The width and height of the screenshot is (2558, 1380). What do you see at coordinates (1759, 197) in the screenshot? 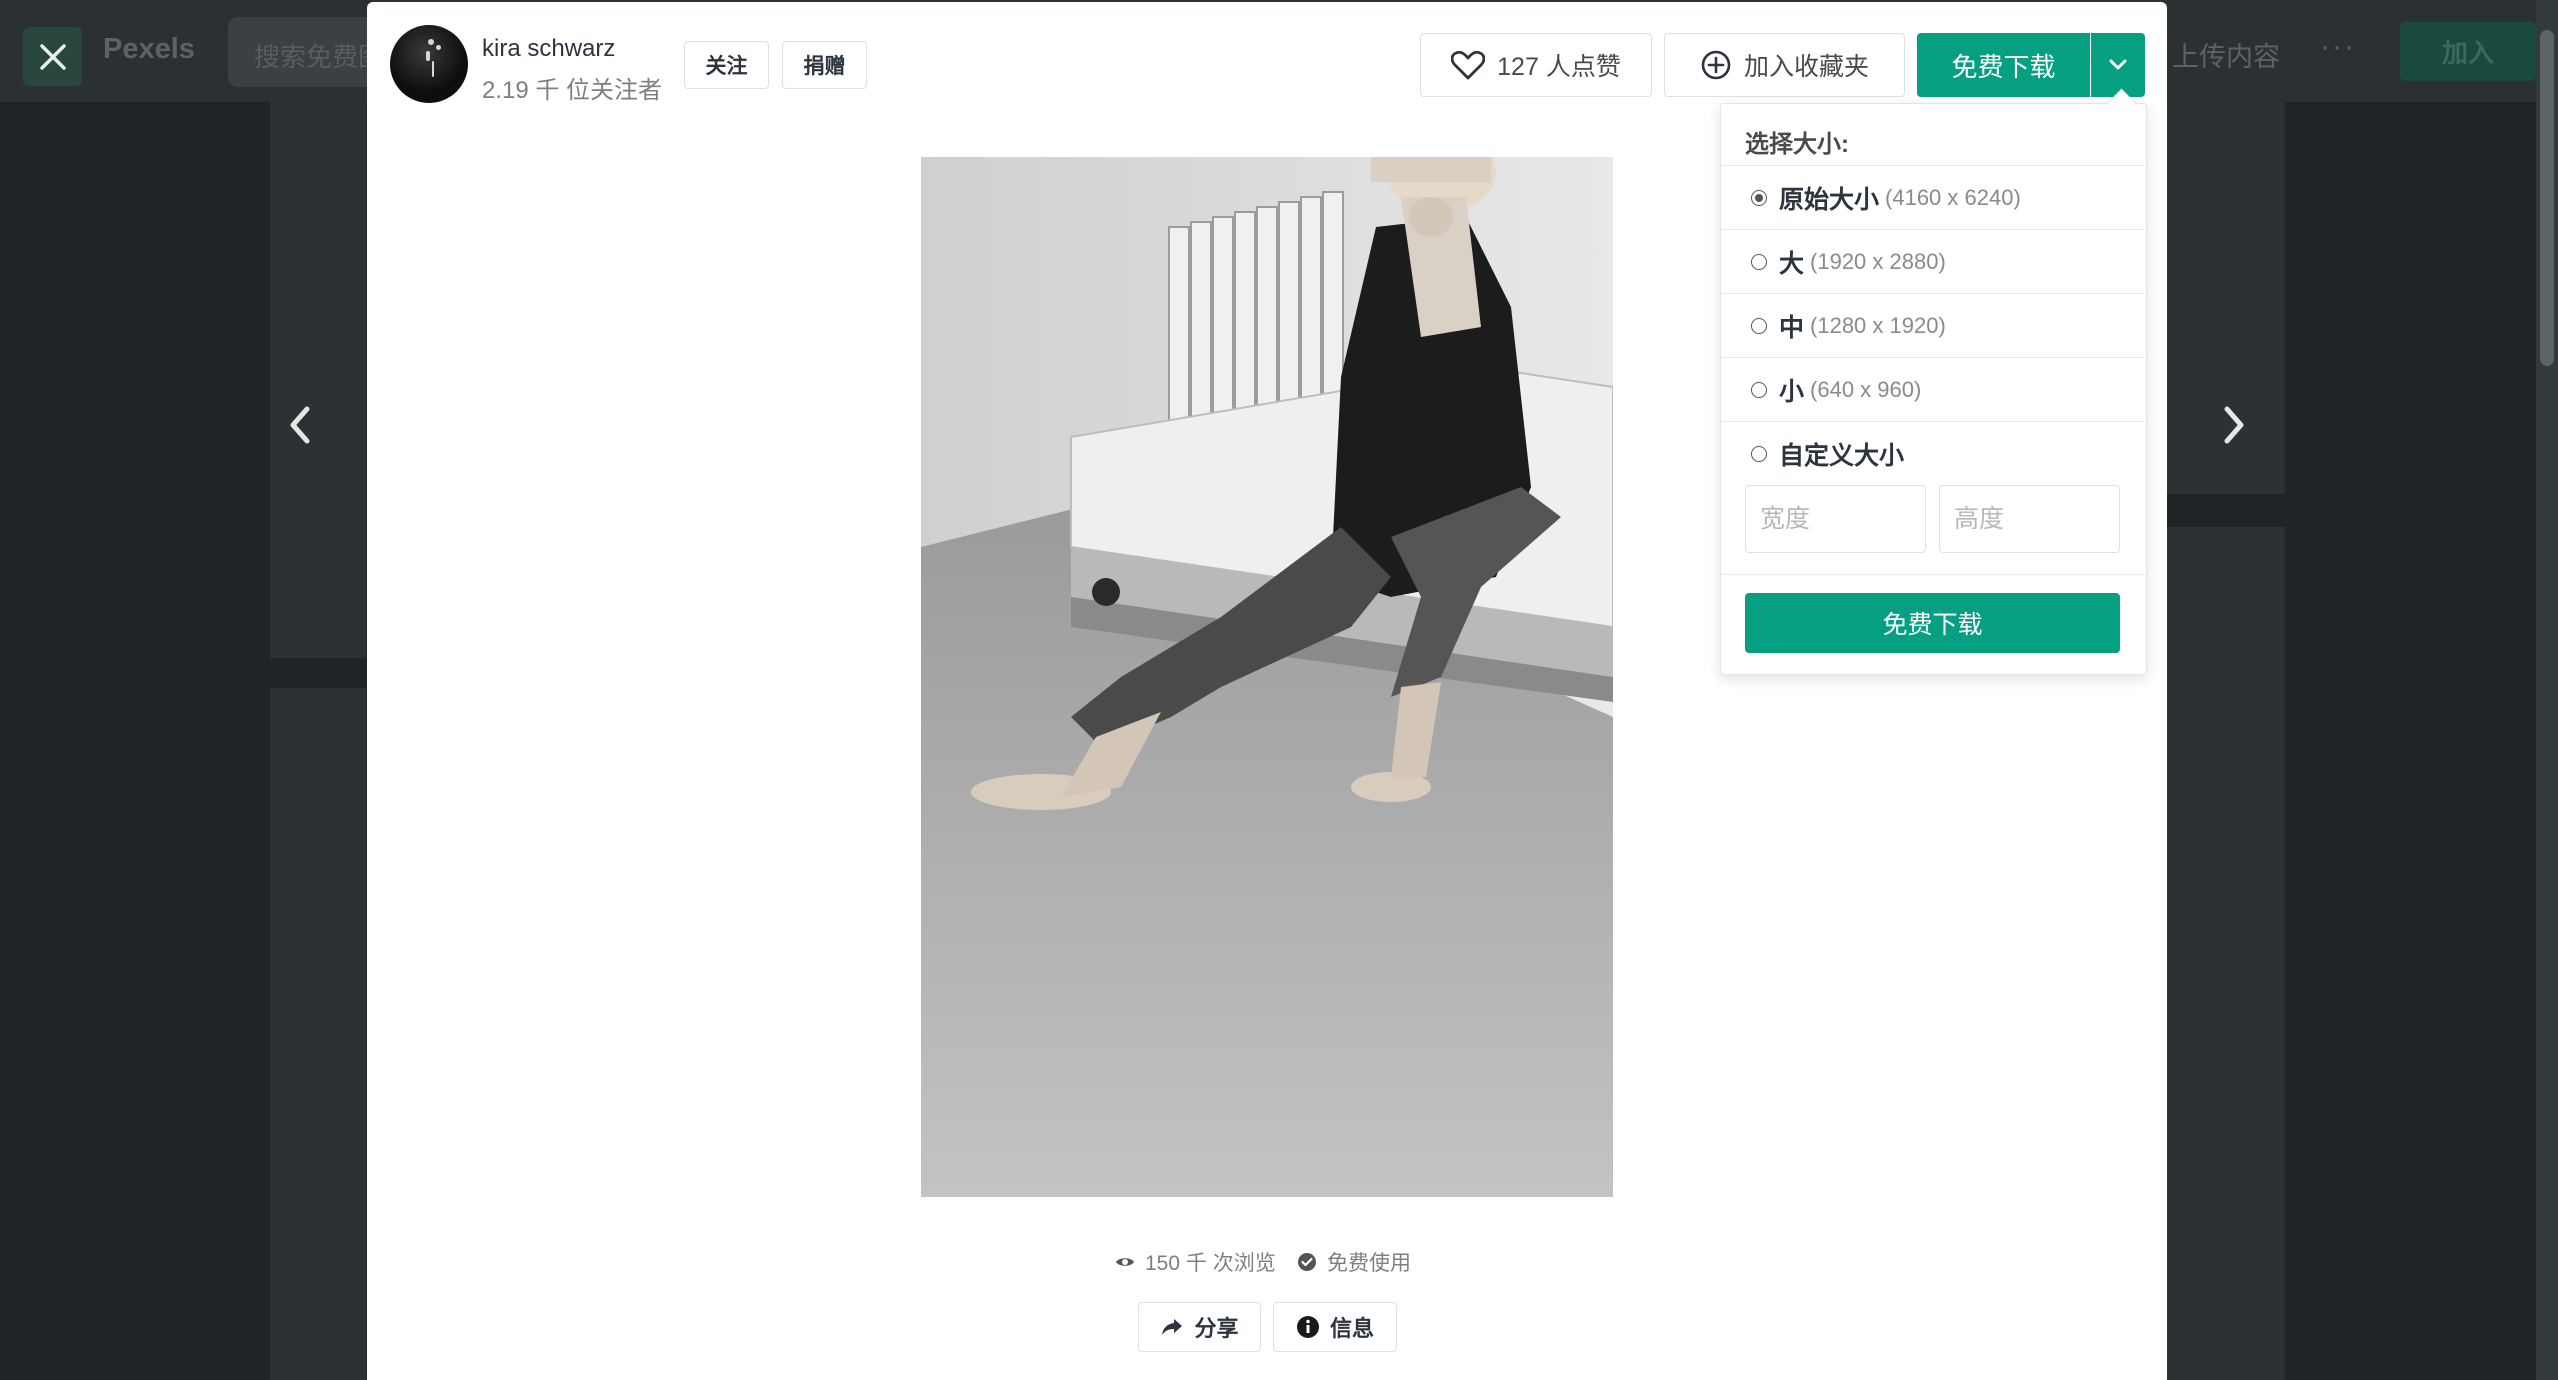
I see `radio-selected` at bounding box center [1759, 197].